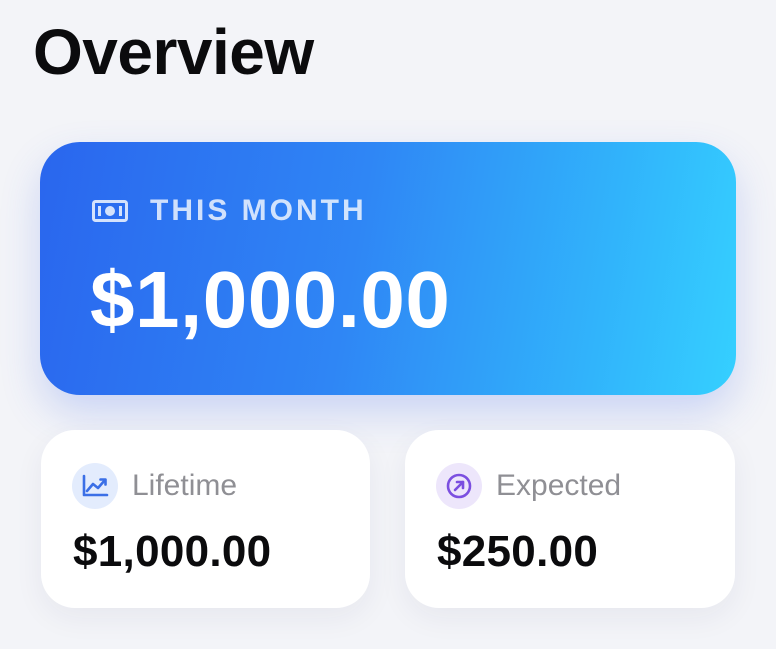  Describe the element at coordinates (95, 486) in the screenshot. I see `trend-chart-icon` at that location.